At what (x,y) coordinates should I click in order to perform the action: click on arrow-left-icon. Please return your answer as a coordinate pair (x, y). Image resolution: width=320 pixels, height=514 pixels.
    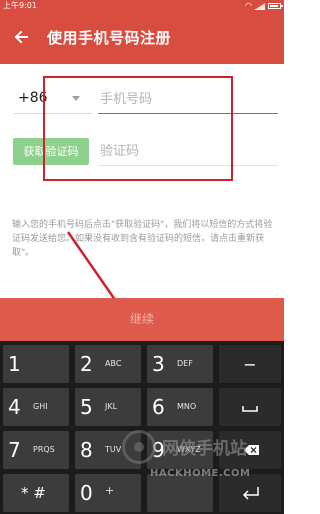
    Looking at the image, I should click on (21, 37).